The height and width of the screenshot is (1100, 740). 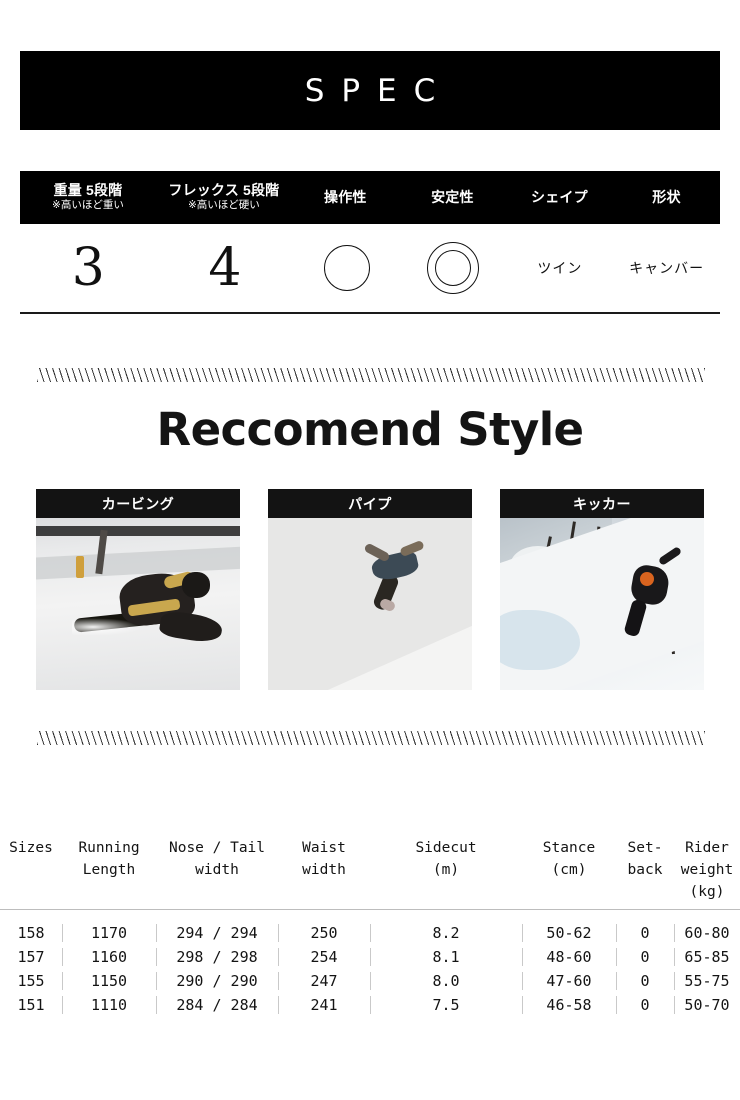 What do you see at coordinates (707, 981) in the screenshot?
I see `cell-rider-weight: 55-75` at bounding box center [707, 981].